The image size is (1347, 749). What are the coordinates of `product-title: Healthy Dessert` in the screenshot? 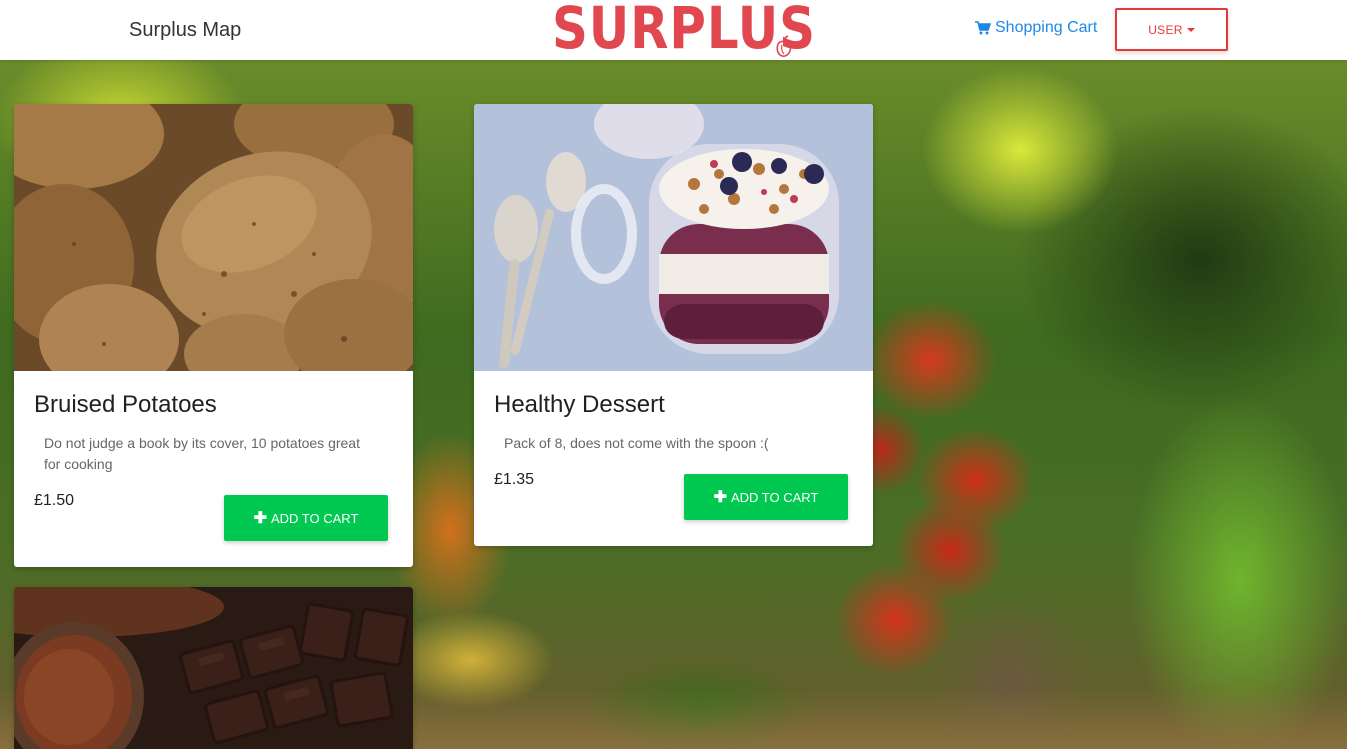 It's located at (579, 404).